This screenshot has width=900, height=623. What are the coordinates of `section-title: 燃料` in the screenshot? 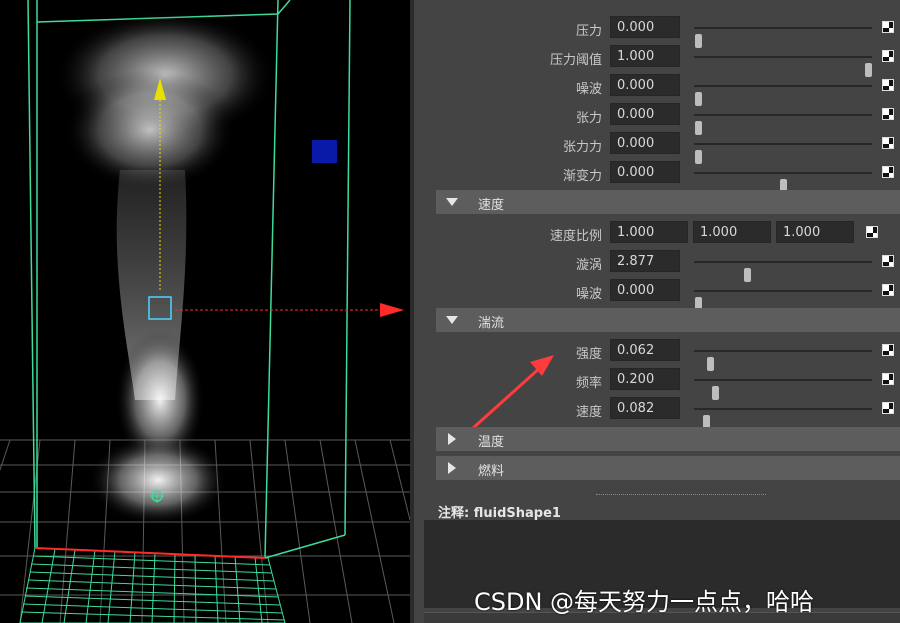 It's located at (491, 471).